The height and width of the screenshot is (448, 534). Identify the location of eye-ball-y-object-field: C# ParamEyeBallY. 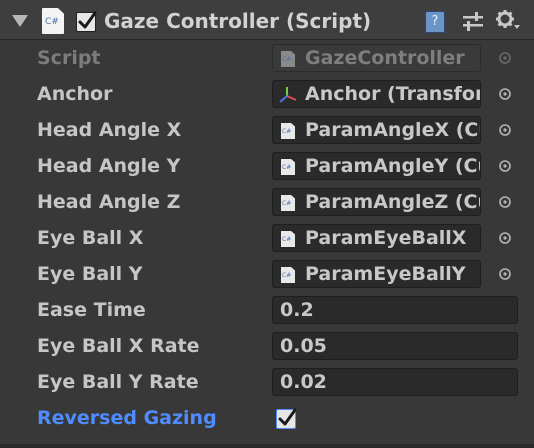
(376, 274).